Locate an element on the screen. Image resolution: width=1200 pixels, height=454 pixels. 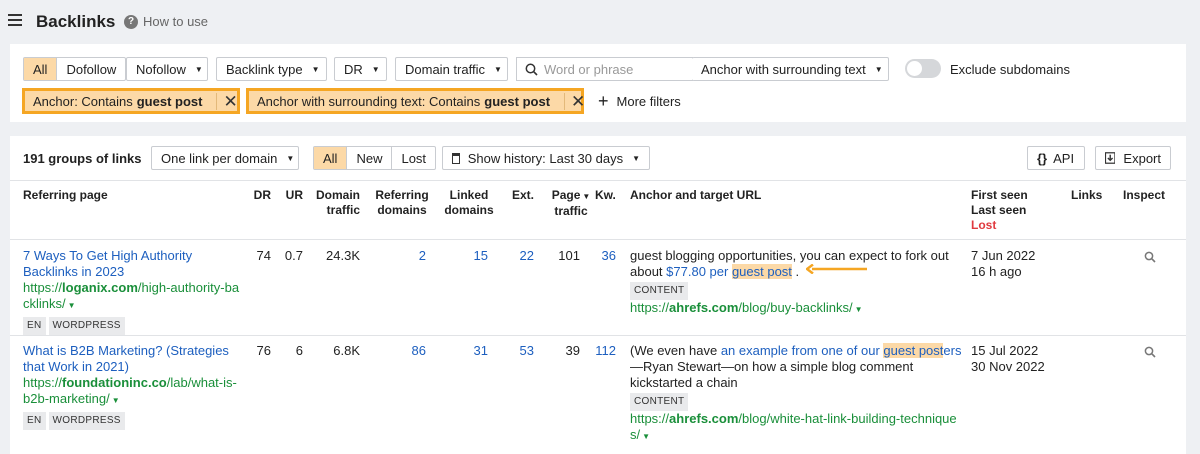
col-label: Referring is located at coordinates (402, 195).